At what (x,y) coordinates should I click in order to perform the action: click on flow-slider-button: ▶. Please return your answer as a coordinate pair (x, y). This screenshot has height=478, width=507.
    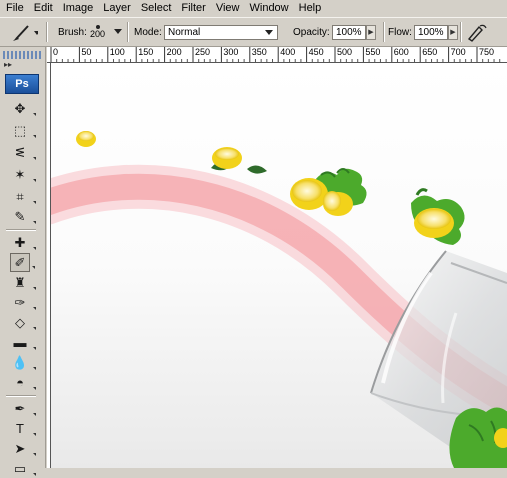
    Looking at the image, I should click on (453, 32).